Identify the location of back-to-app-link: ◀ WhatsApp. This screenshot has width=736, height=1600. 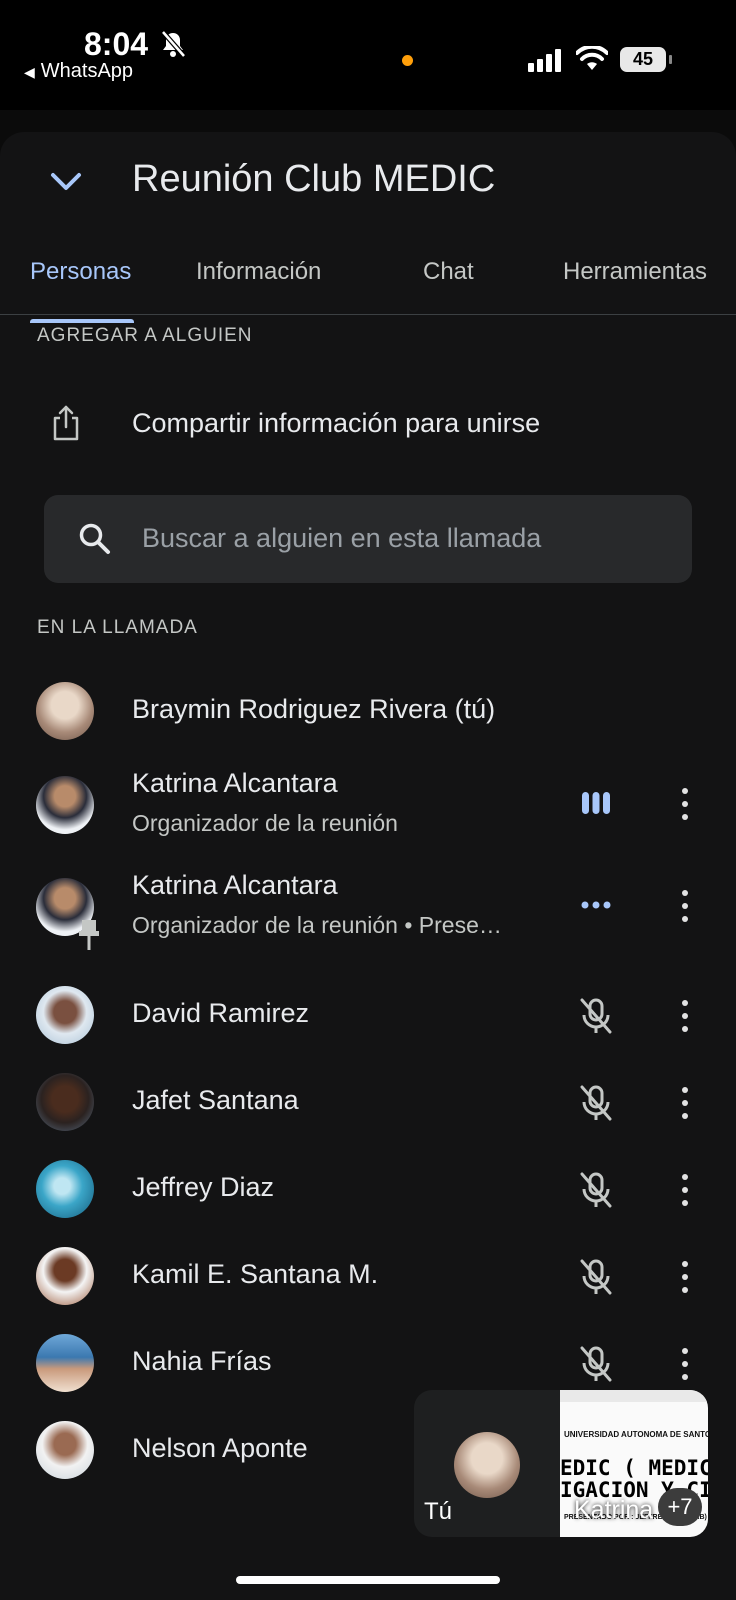
(78, 71).